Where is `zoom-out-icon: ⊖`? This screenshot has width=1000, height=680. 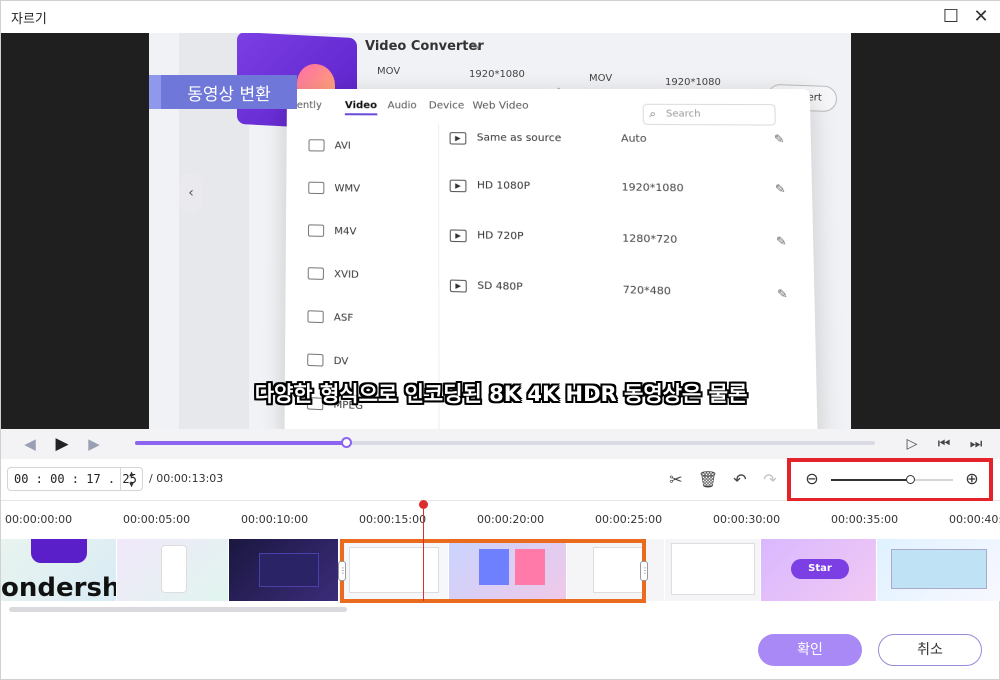 zoom-out-icon: ⊖ is located at coordinates (812, 479).